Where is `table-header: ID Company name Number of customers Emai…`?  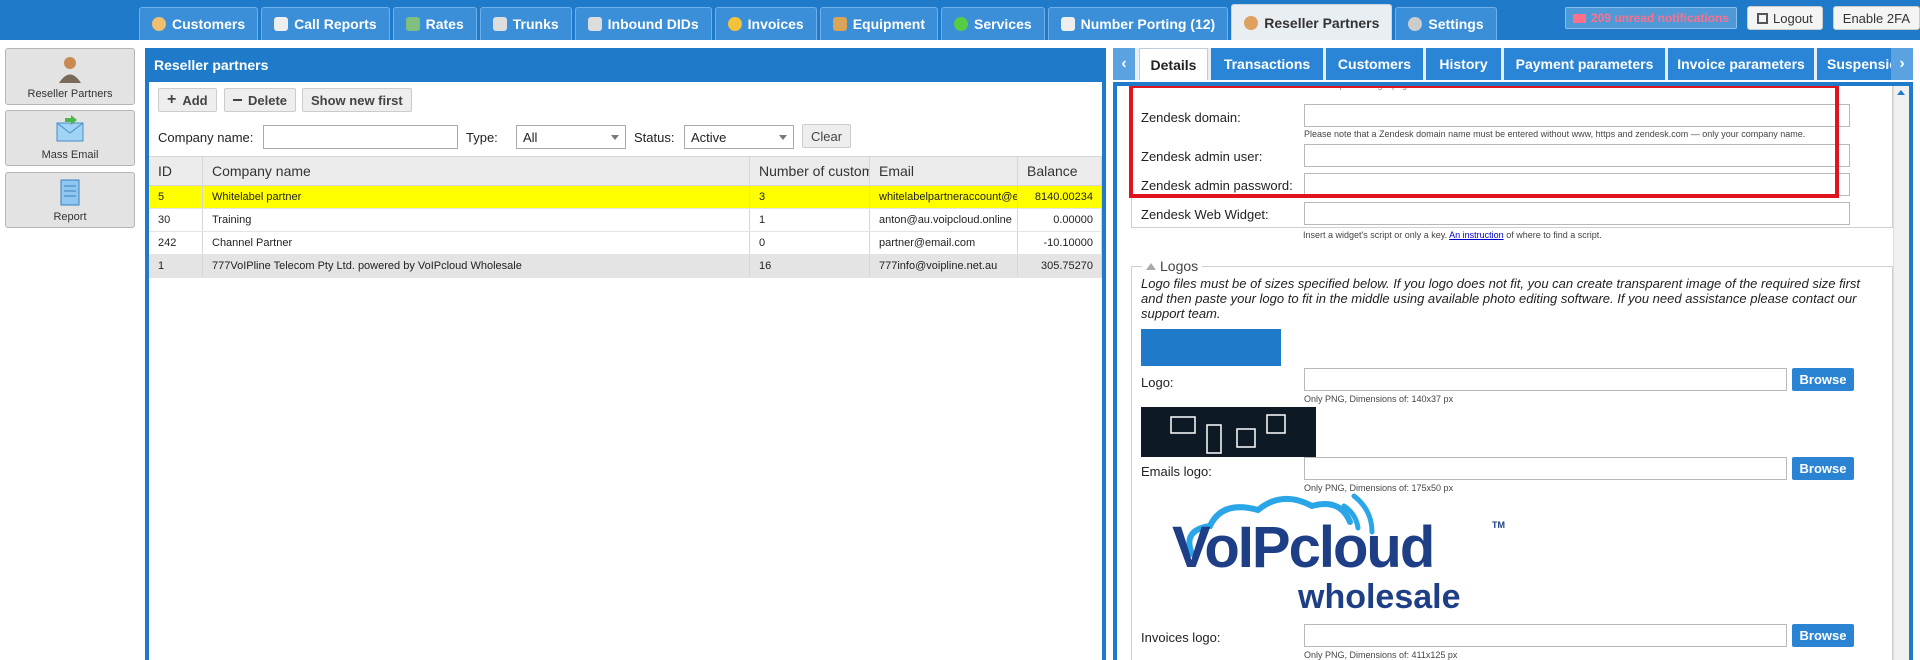 table-header: ID Company name Number of customers Emai… is located at coordinates (625, 171).